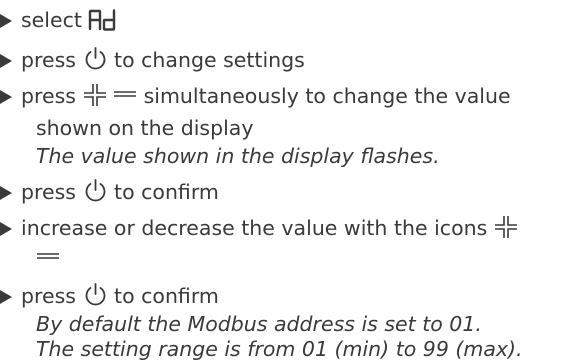  I want to click on step-text: simultaneously to change the value, so click(327, 96).